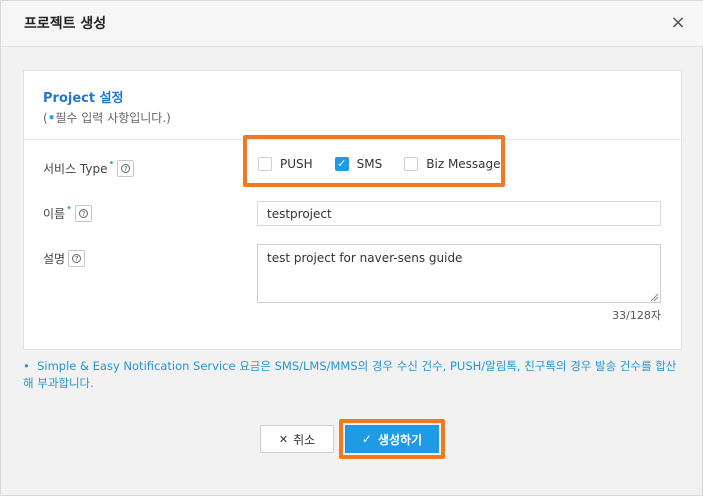 Image resolution: width=703 pixels, height=496 pixels. I want to click on dialog-title: 프로젝트 생성, so click(65, 24).